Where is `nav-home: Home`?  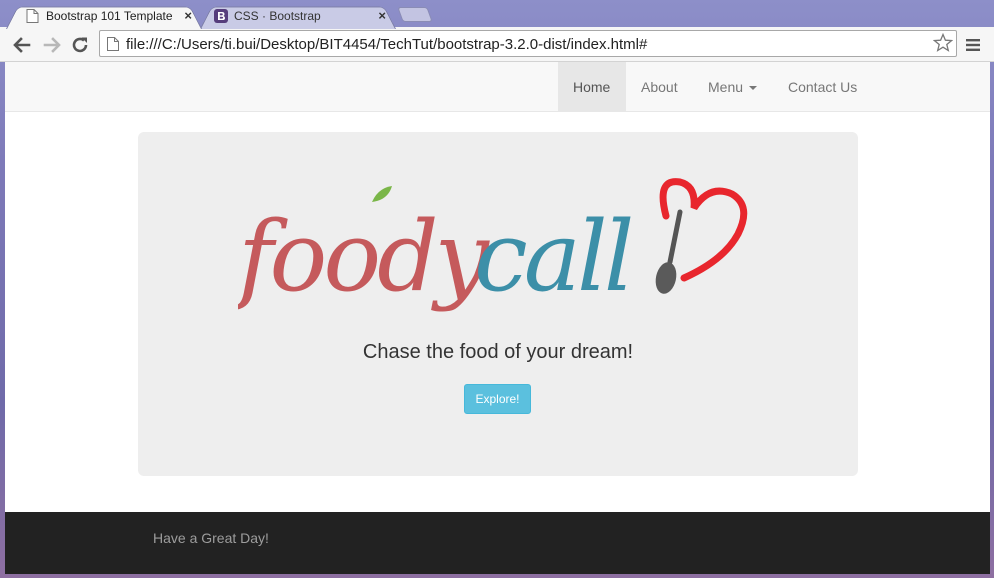 nav-home: Home is located at coordinates (592, 87).